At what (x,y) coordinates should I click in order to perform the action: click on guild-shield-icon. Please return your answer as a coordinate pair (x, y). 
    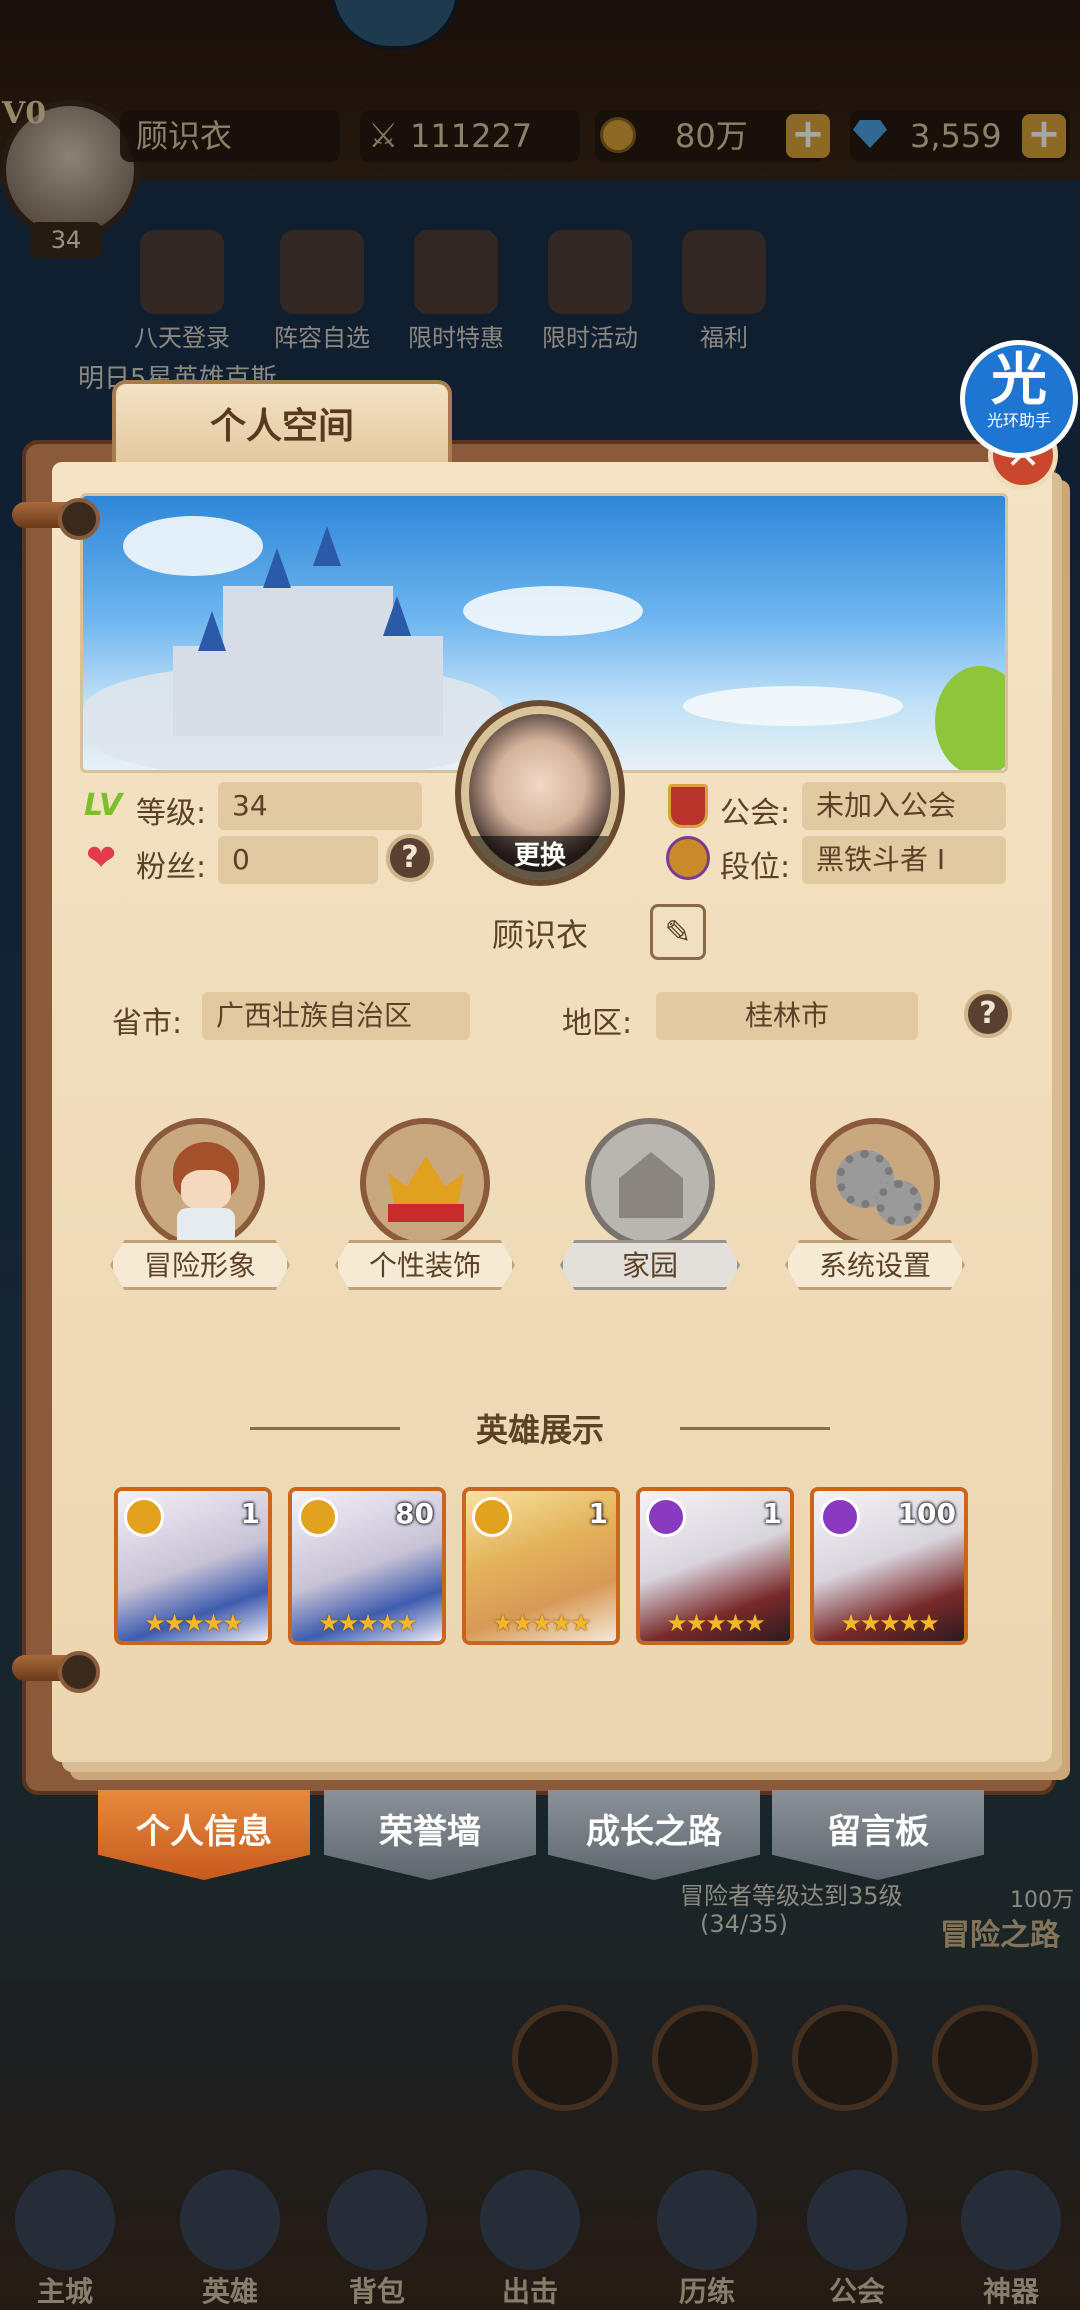
    Looking at the image, I should click on (688, 806).